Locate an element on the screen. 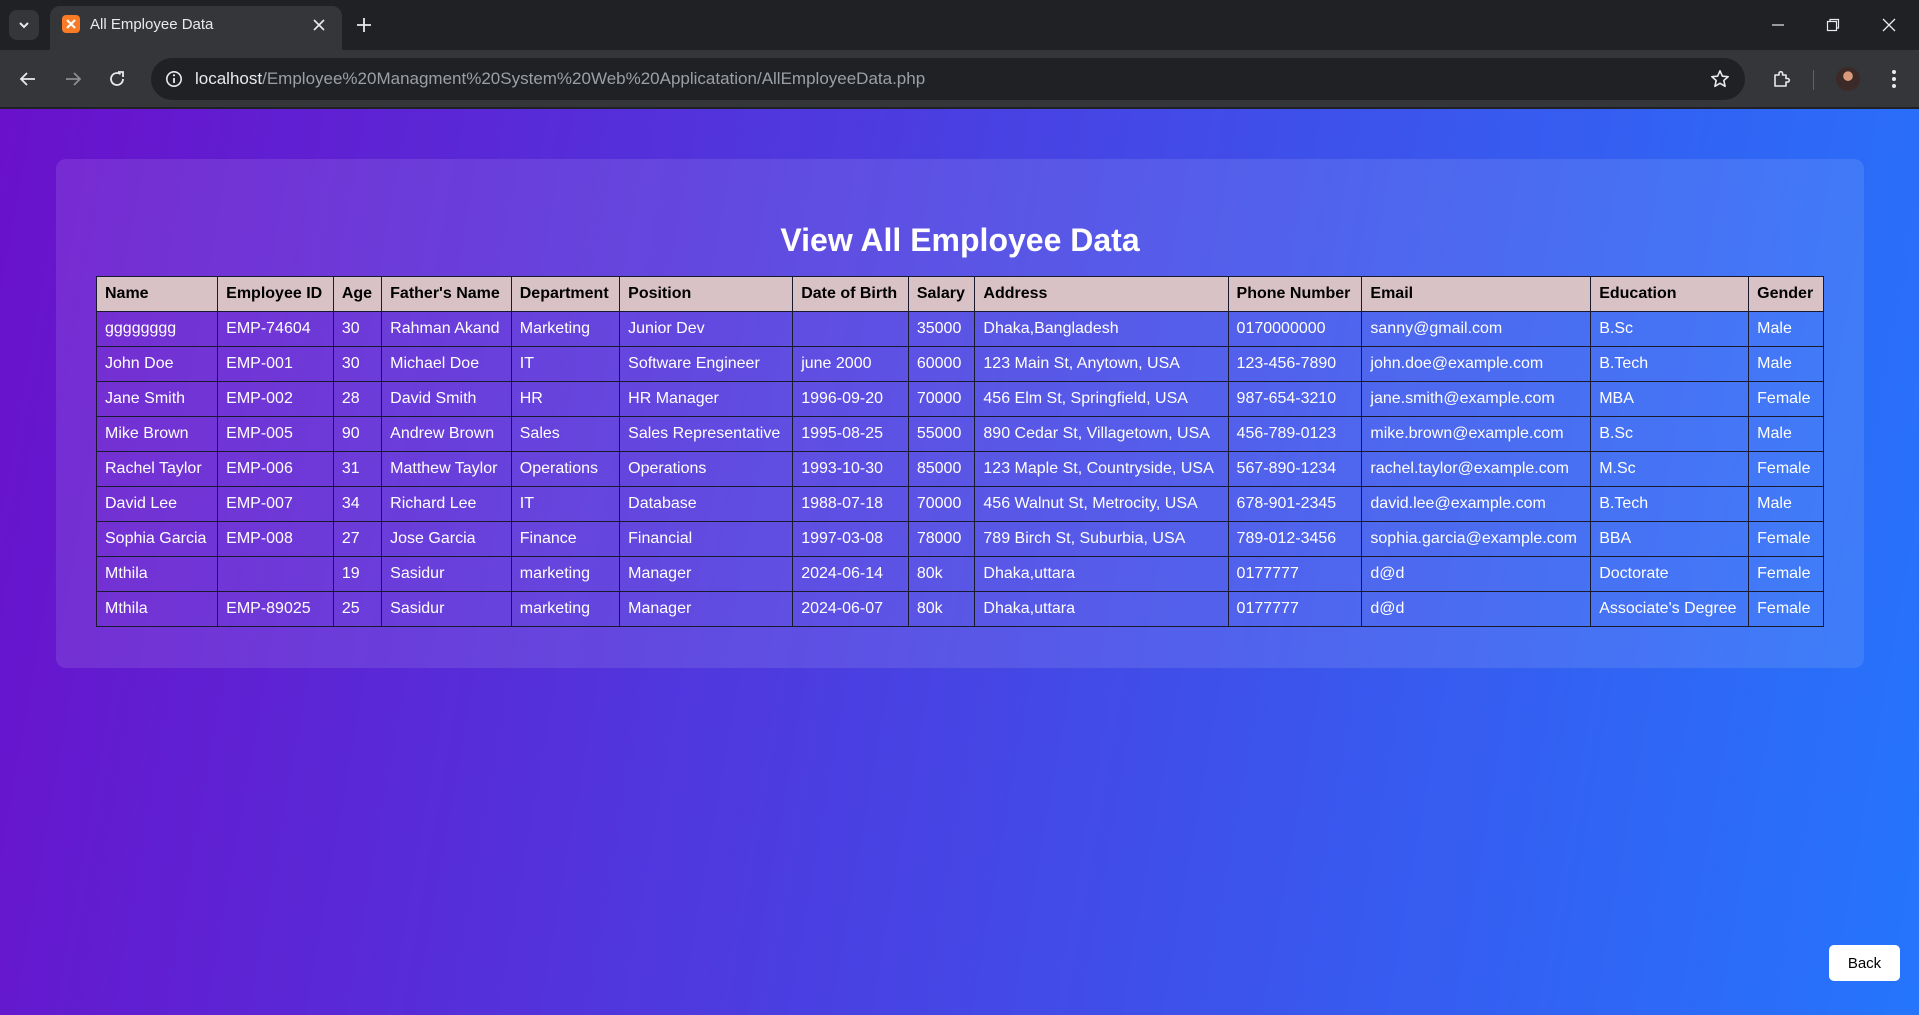 The height and width of the screenshot is (1015, 1919). table-cell: d@d is located at coordinates (1476, 609).